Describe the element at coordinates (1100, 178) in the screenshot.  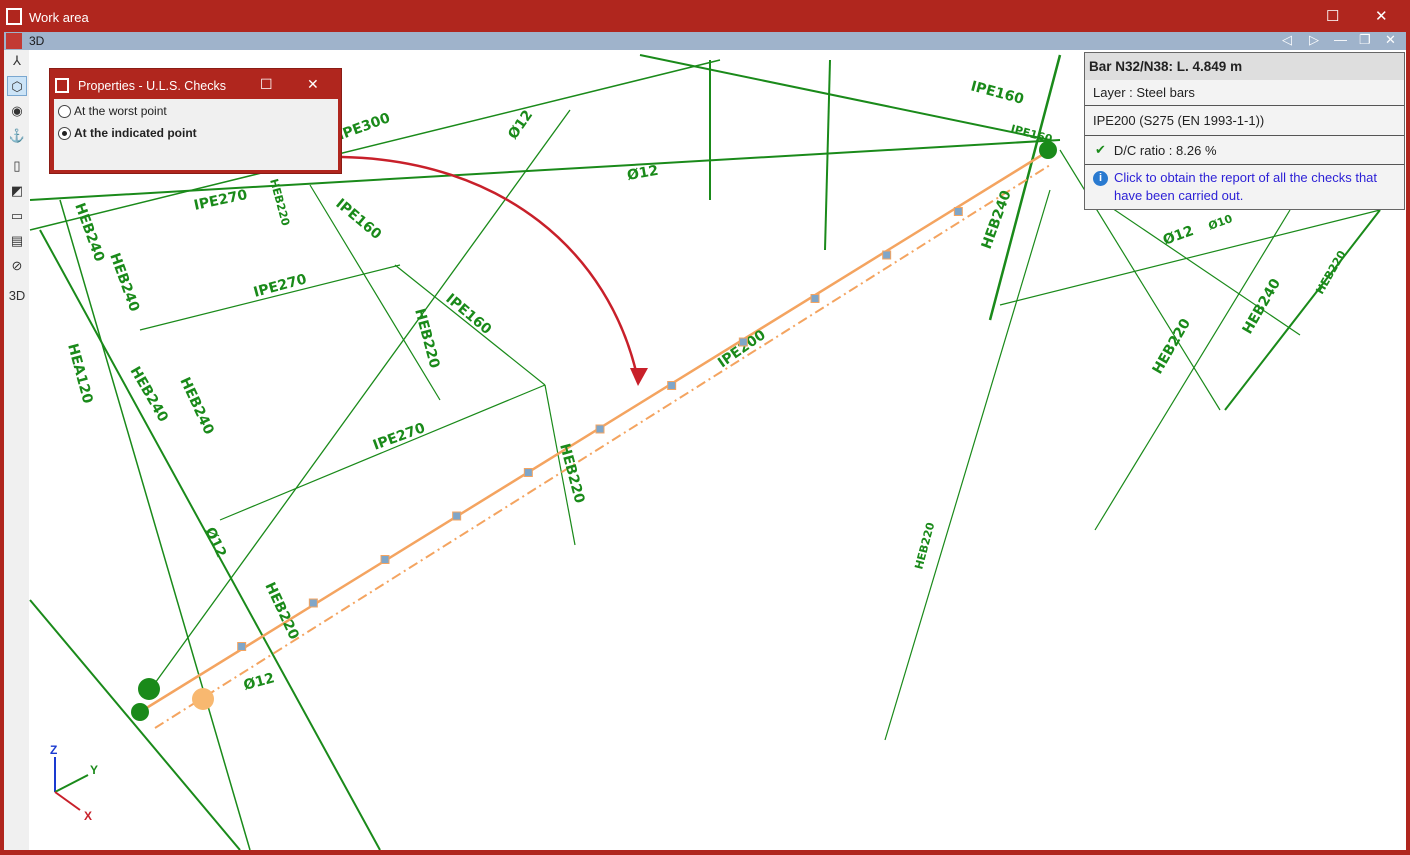
I see `info-icon: i` at that location.